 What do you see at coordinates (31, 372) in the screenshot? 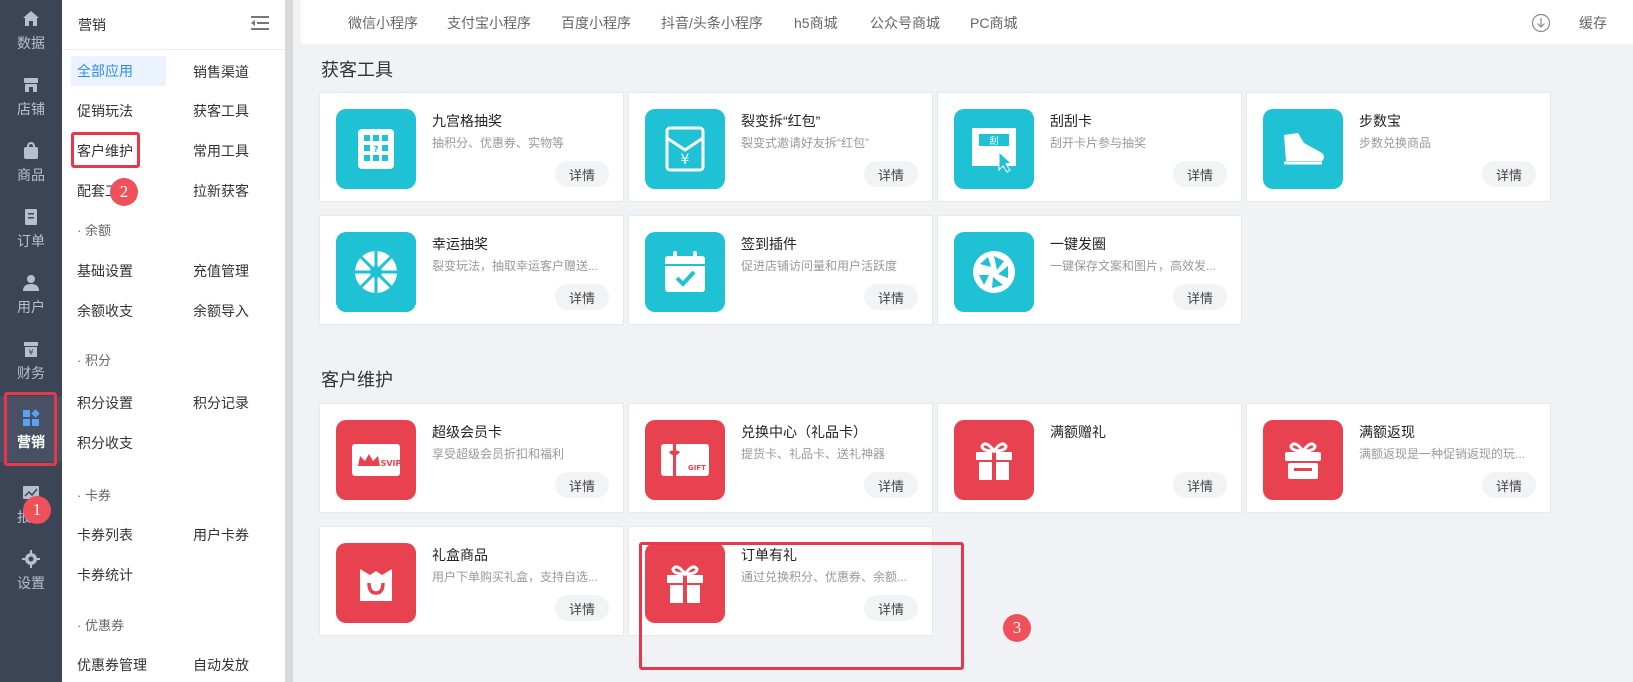
I see `rail-label: 财务` at bounding box center [31, 372].